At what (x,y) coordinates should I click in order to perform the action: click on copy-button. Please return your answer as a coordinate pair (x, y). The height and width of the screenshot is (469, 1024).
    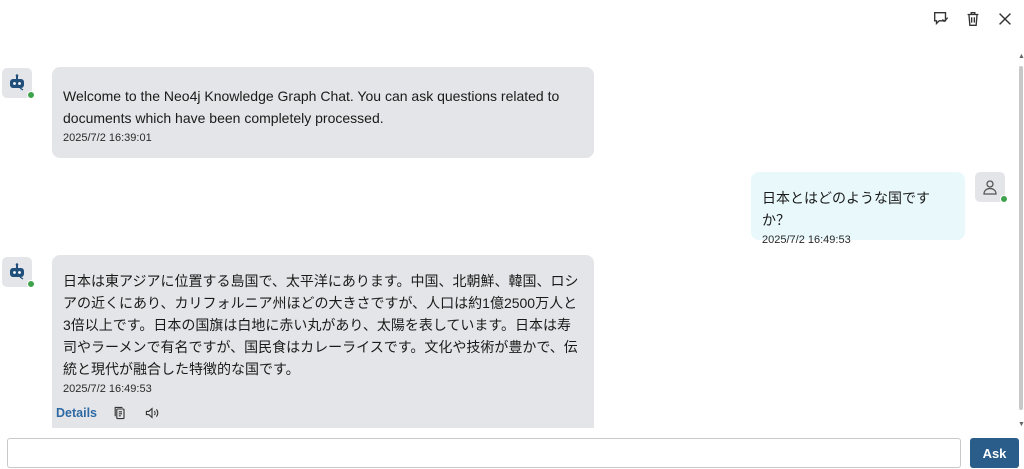
    Looking at the image, I should click on (120, 413).